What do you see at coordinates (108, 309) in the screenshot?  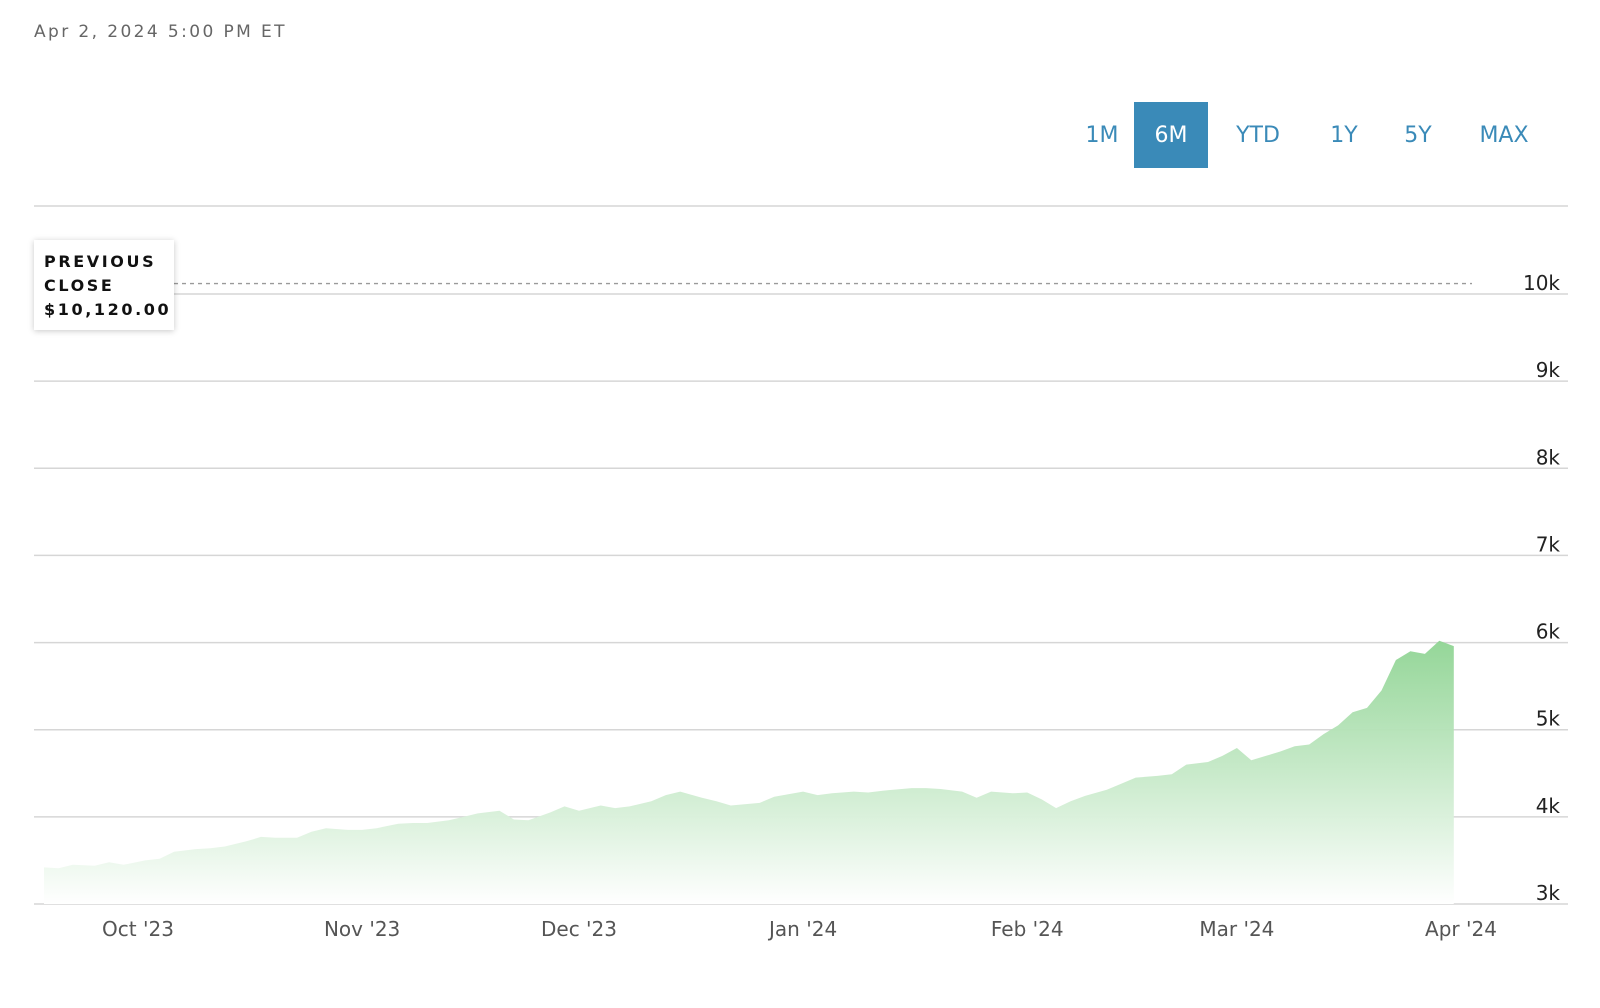 I see `tooltip-value: $10,120.00` at bounding box center [108, 309].